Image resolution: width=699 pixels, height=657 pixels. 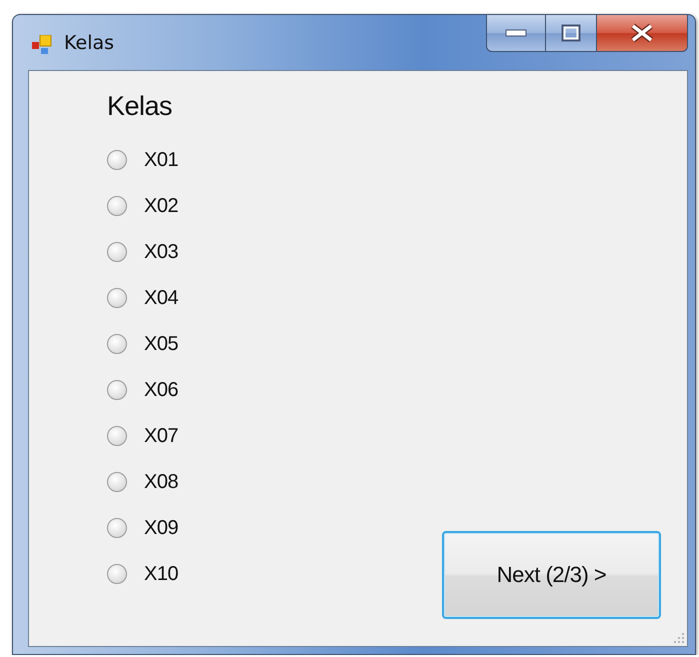 What do you see at coordinates (161, 206) in the screenshot?
I see `option-label: X02` at bounding box center [161, 206].